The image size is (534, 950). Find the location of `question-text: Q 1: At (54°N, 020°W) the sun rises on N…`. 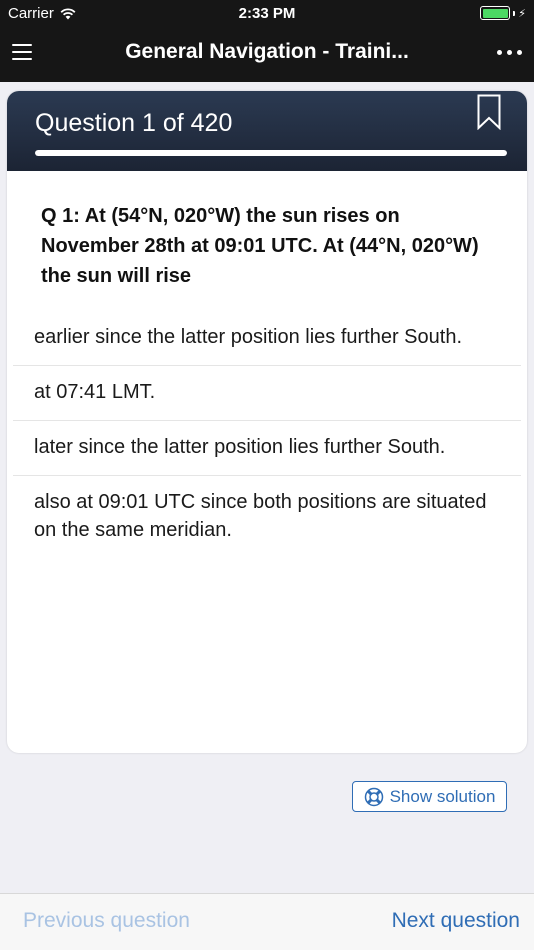

question-text: Q 1: At (54°N, 020°W) the sun rises on N… is located at coordinates (260, 246).